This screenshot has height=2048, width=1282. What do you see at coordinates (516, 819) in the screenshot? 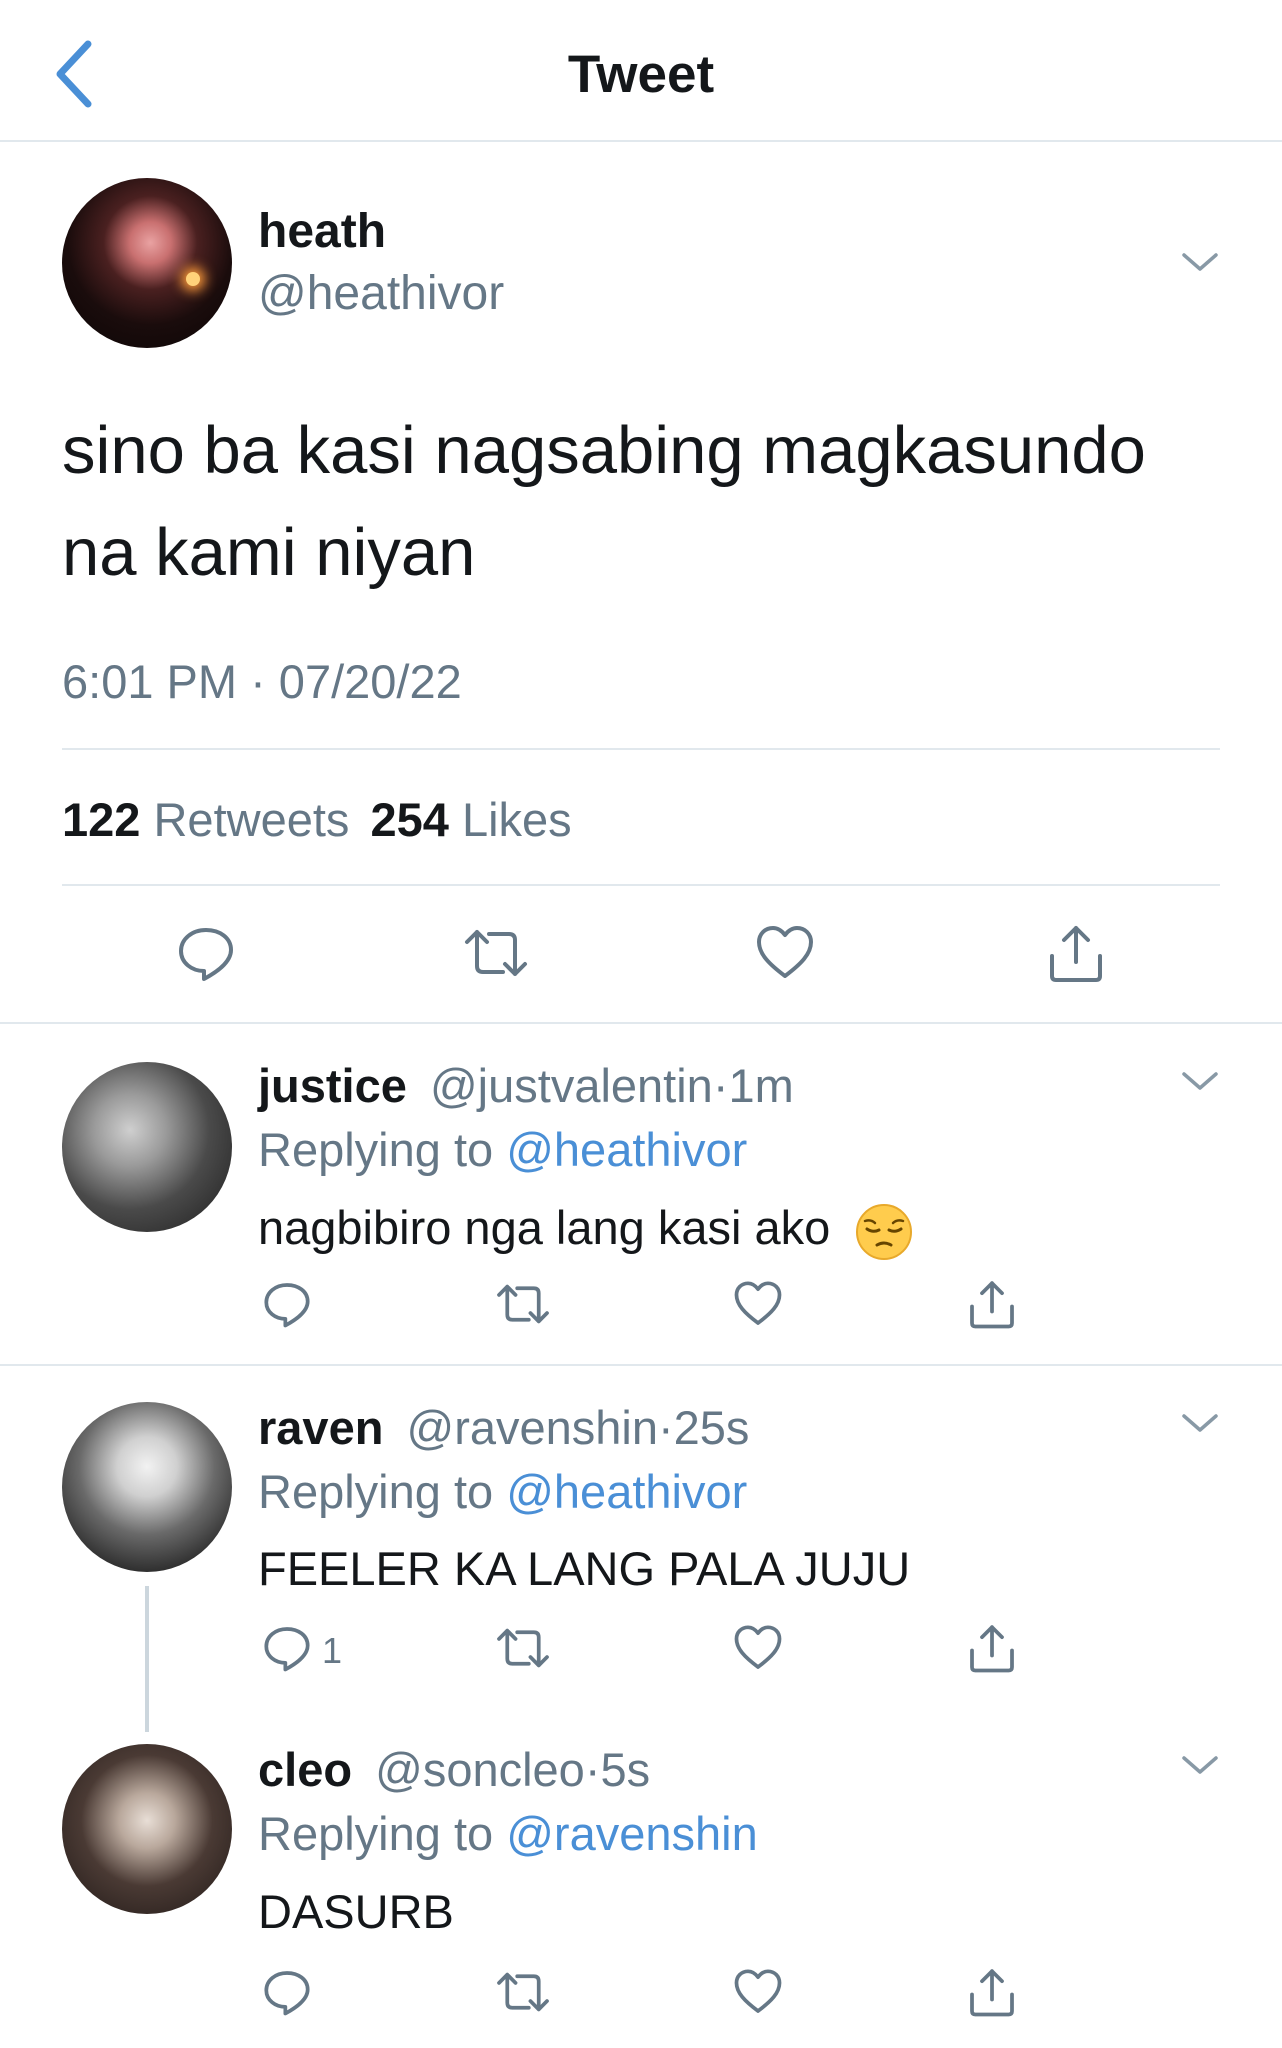
I see `likes-label: Likes` at bounding box center [516, 819].